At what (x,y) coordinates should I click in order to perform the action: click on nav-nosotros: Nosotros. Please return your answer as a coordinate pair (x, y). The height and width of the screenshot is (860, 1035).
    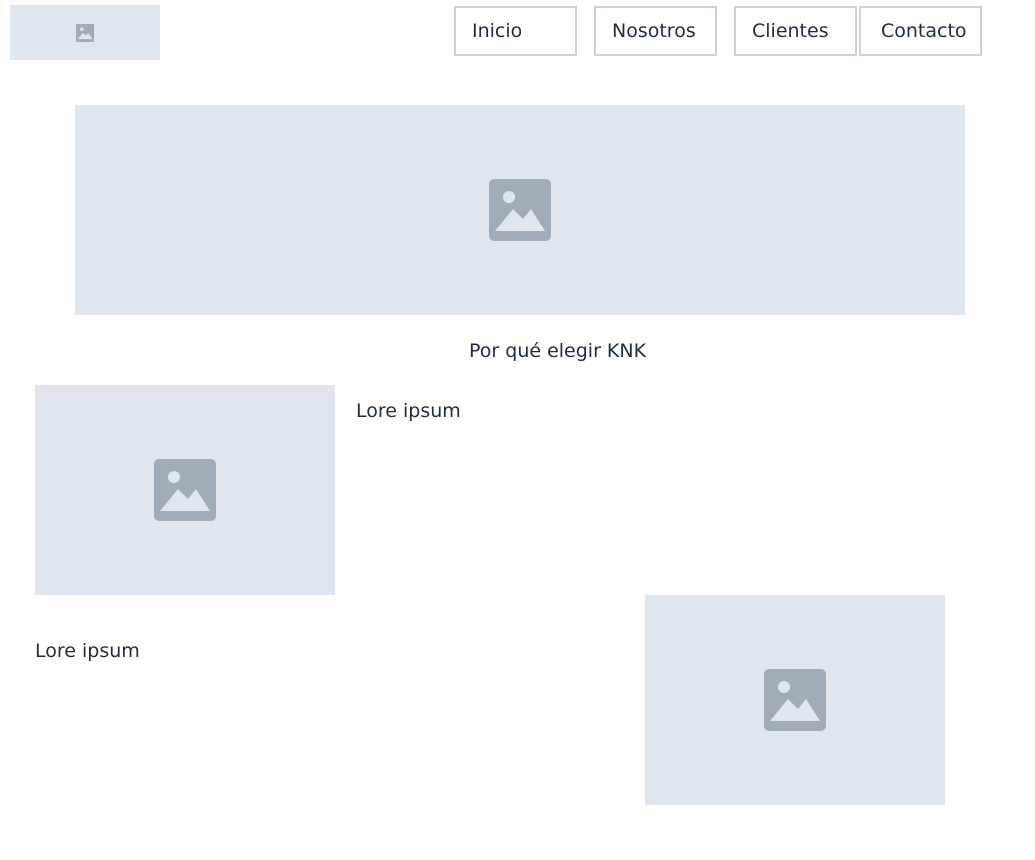
    Looking at the image, I should click on (655, 31).